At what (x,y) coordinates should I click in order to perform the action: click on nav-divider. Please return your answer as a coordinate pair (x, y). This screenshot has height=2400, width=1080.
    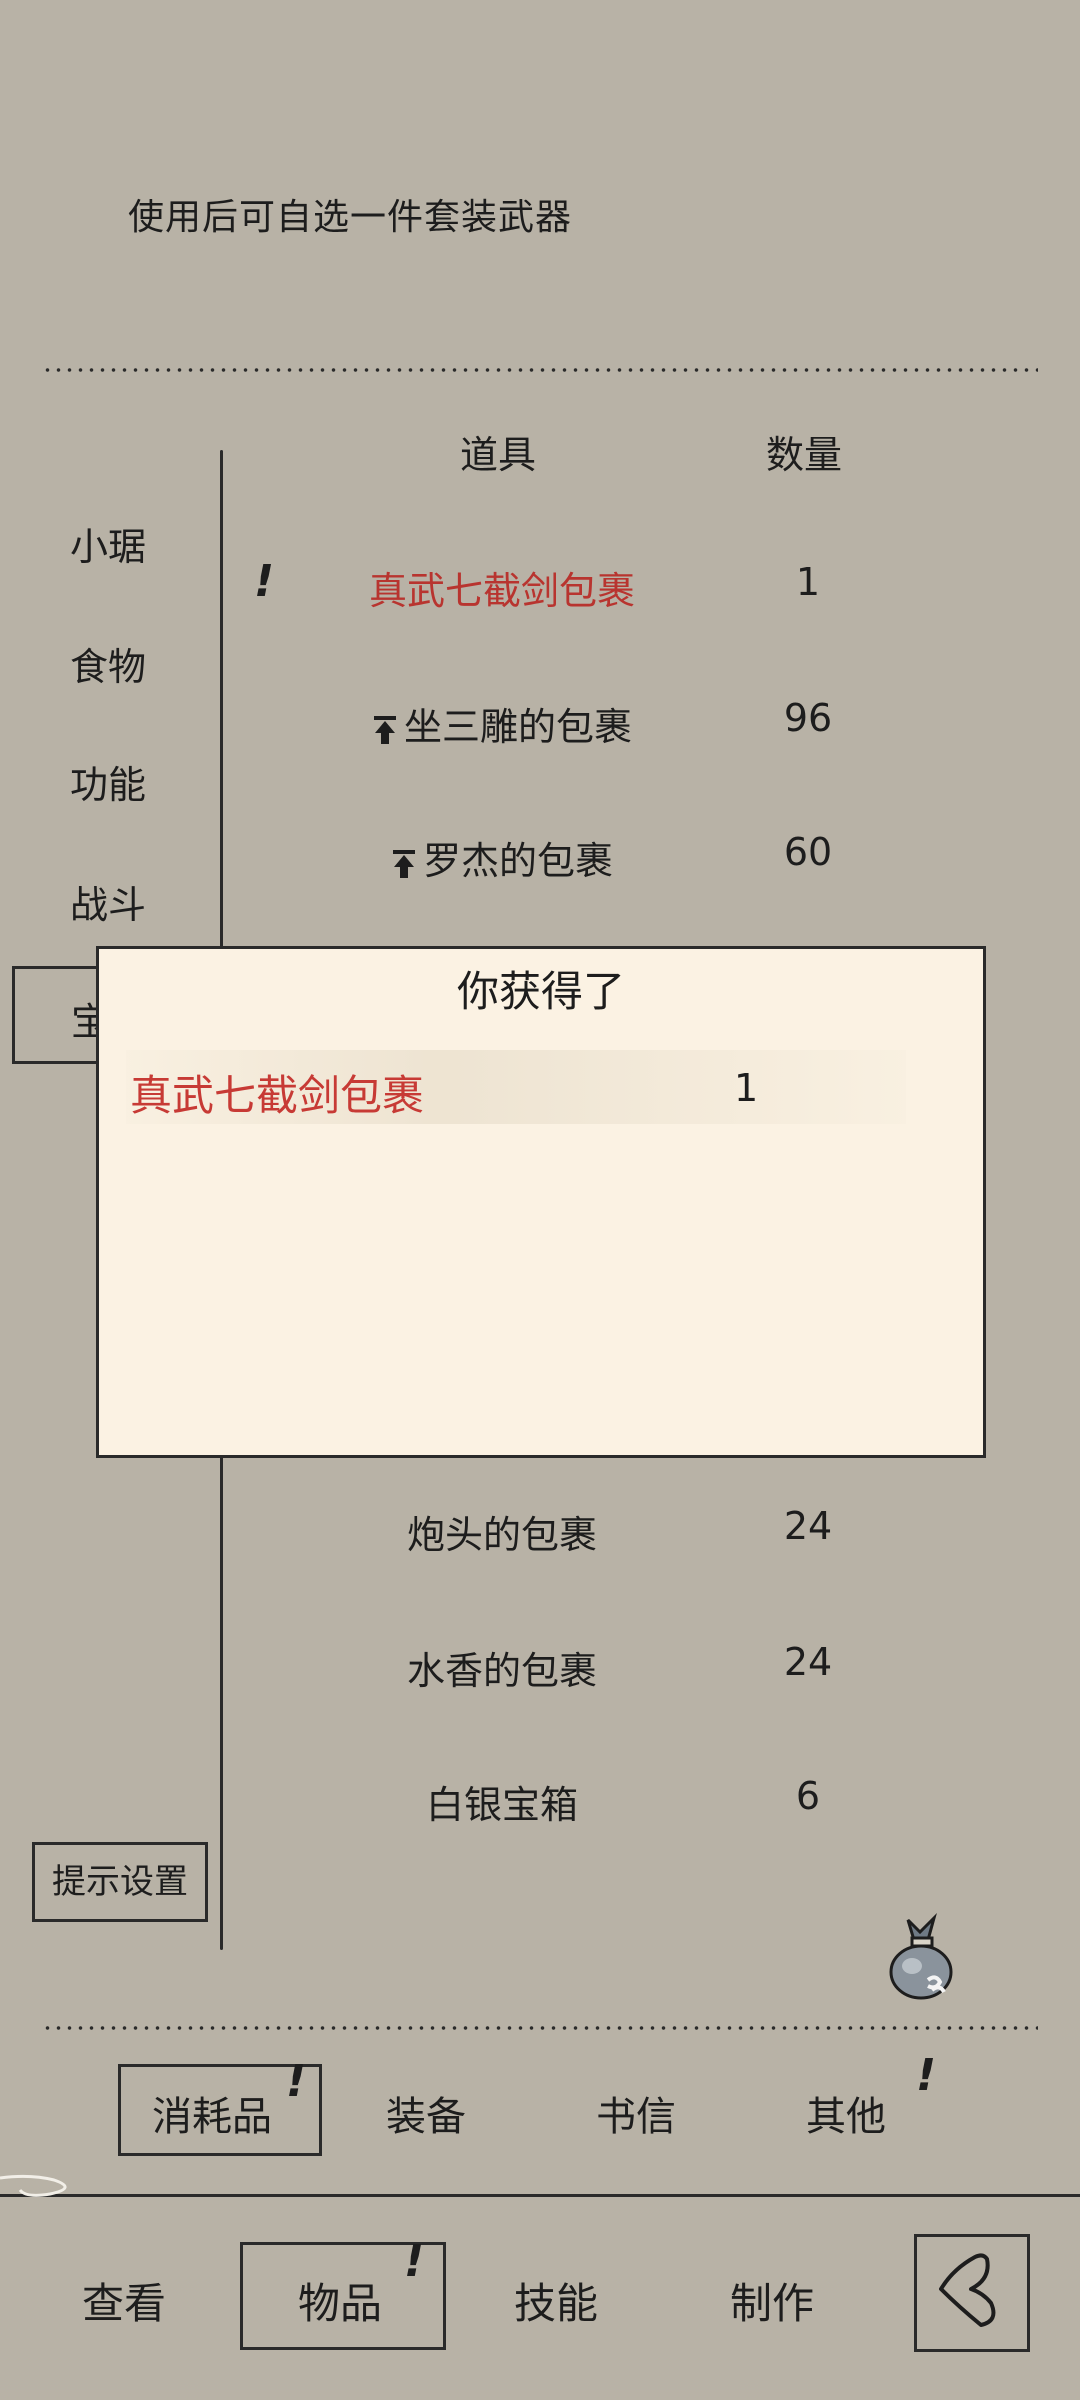
    Looking at the image, I should click on (540, 2195).